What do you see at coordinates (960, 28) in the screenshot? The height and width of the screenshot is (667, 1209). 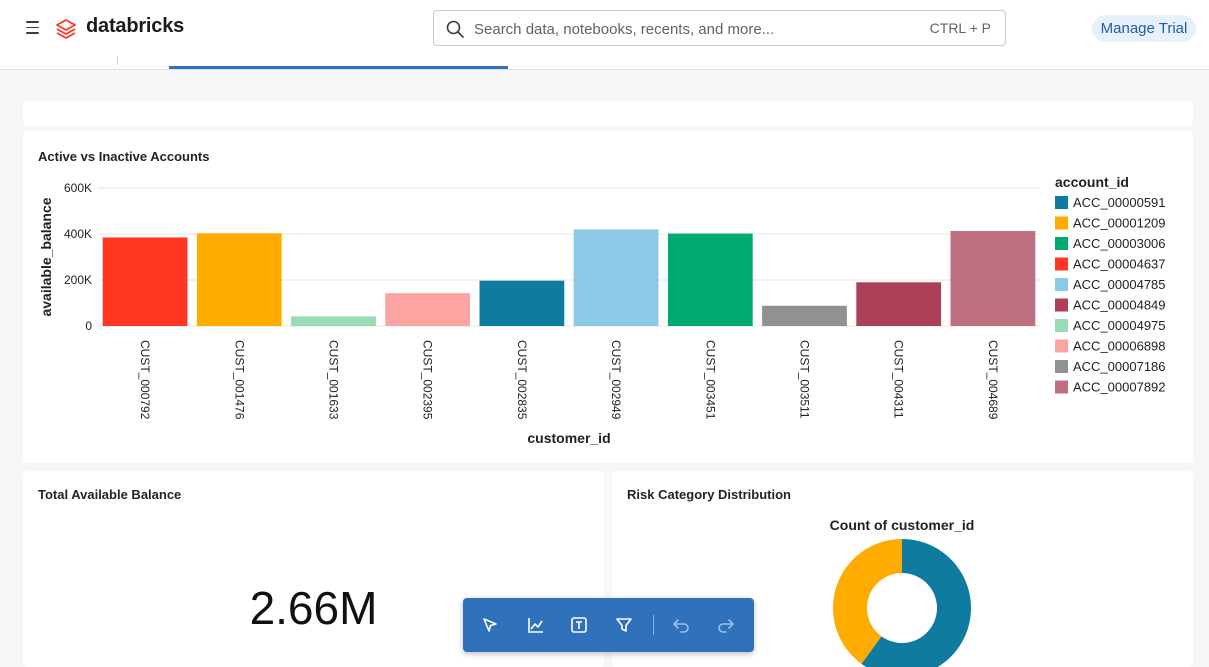 I see `search-shortcut-hint: CTRL + P` at bounding box center [960, 28].